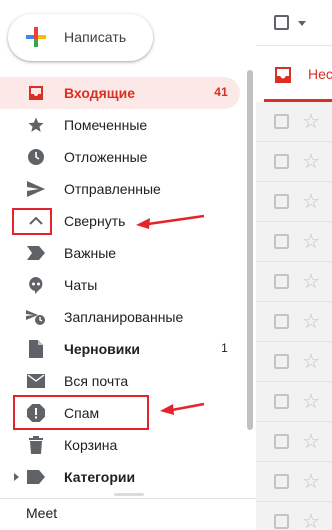  What do you see at coordinates (16, 477) in the screenshot?
I see `expand-caret-icon` at bounding box center [16, 477].